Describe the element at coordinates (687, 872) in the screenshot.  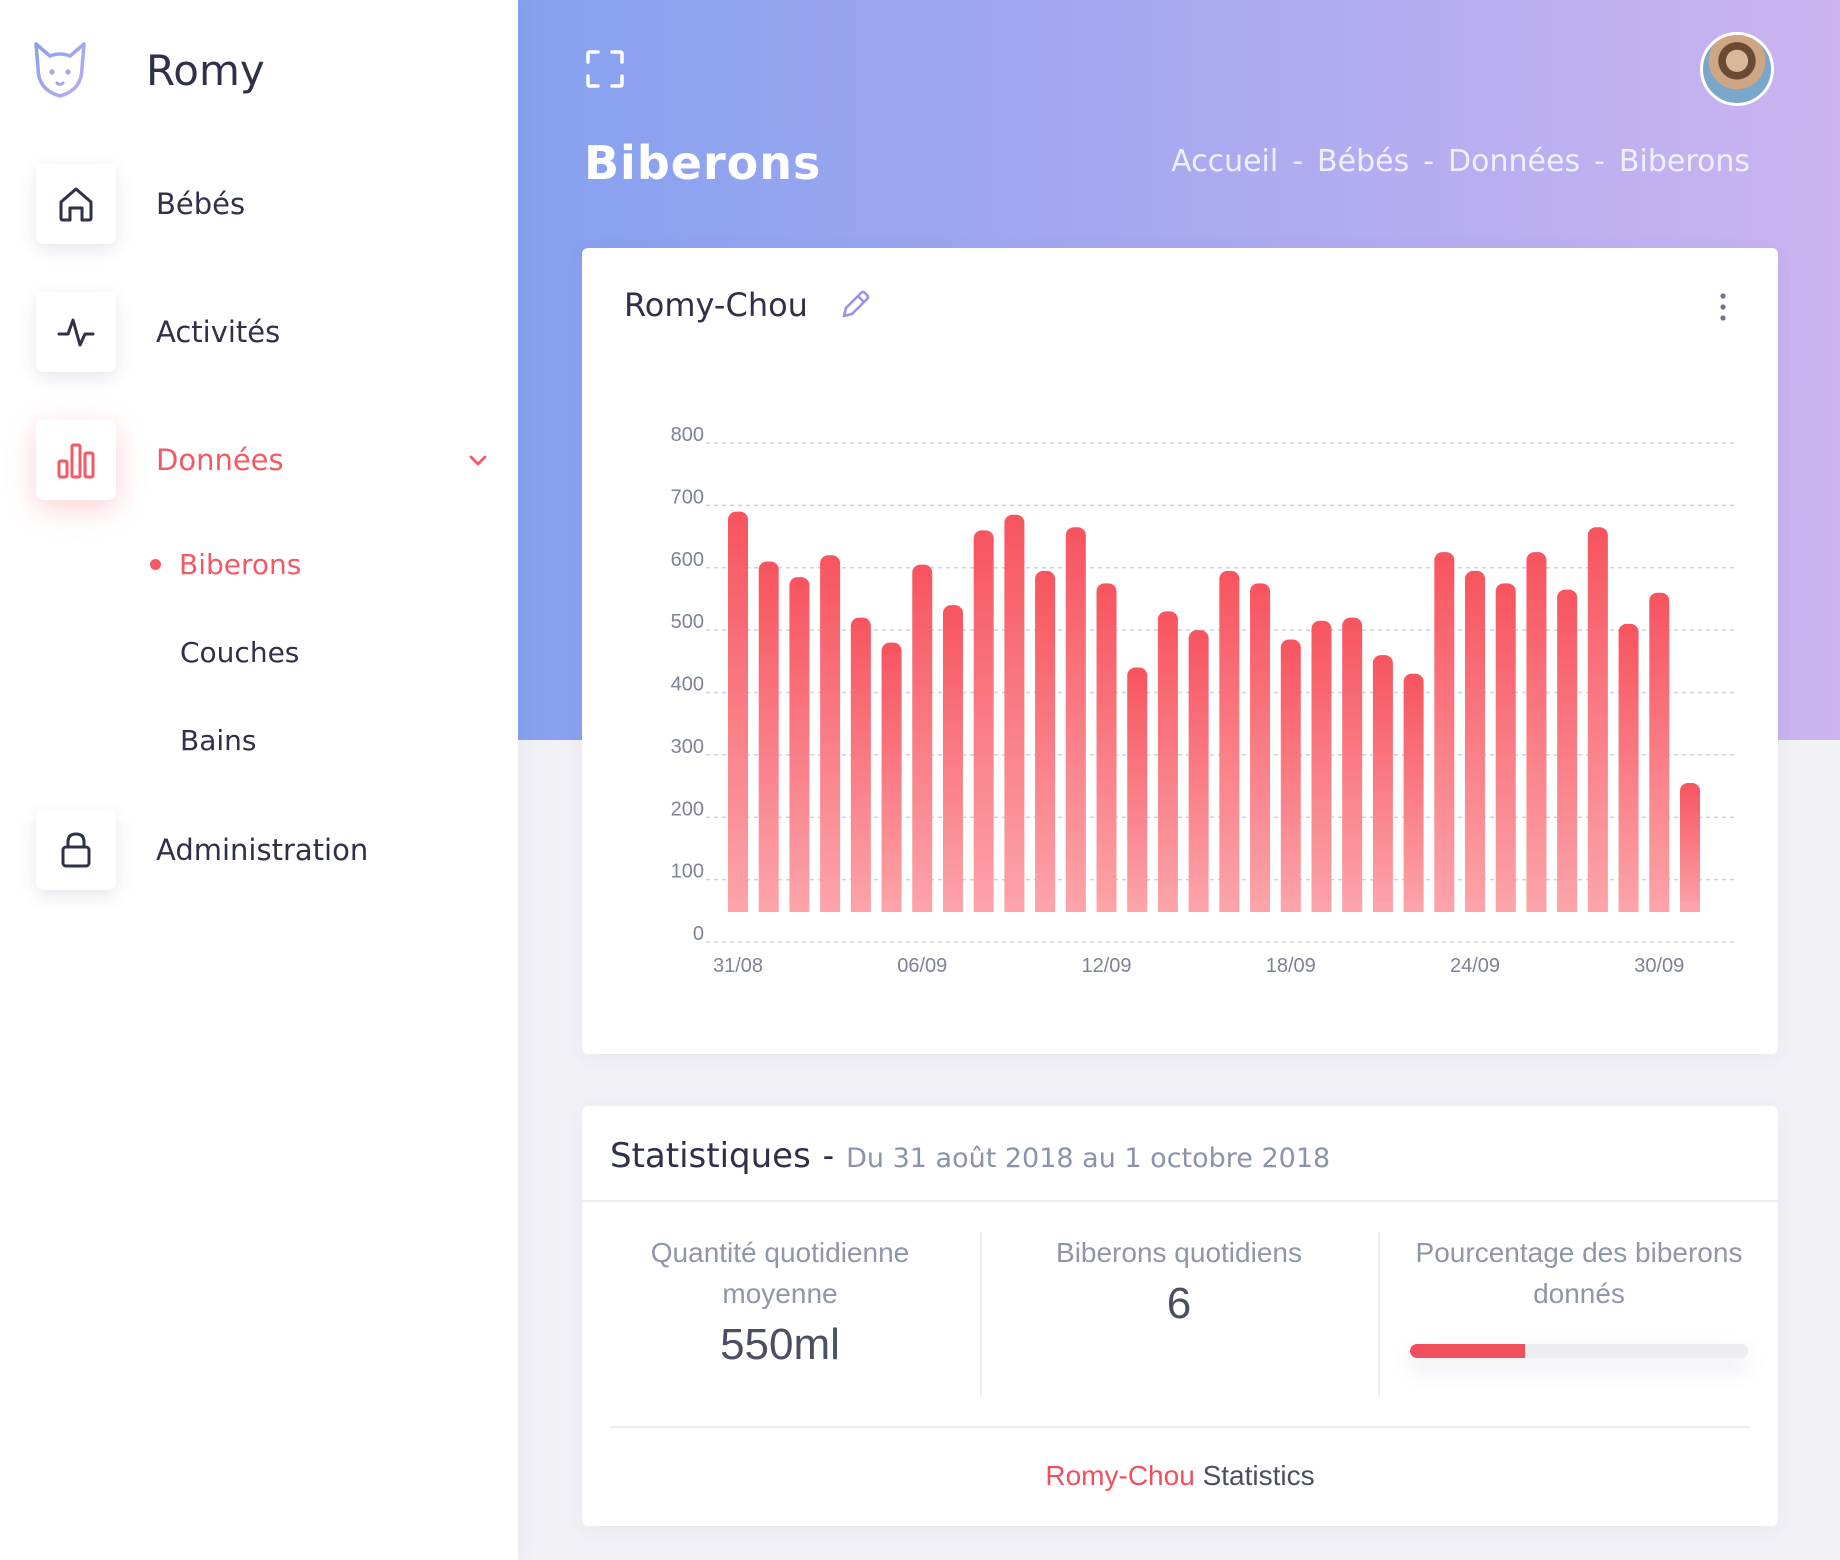
I see `y-tick-label: 100` at that location.